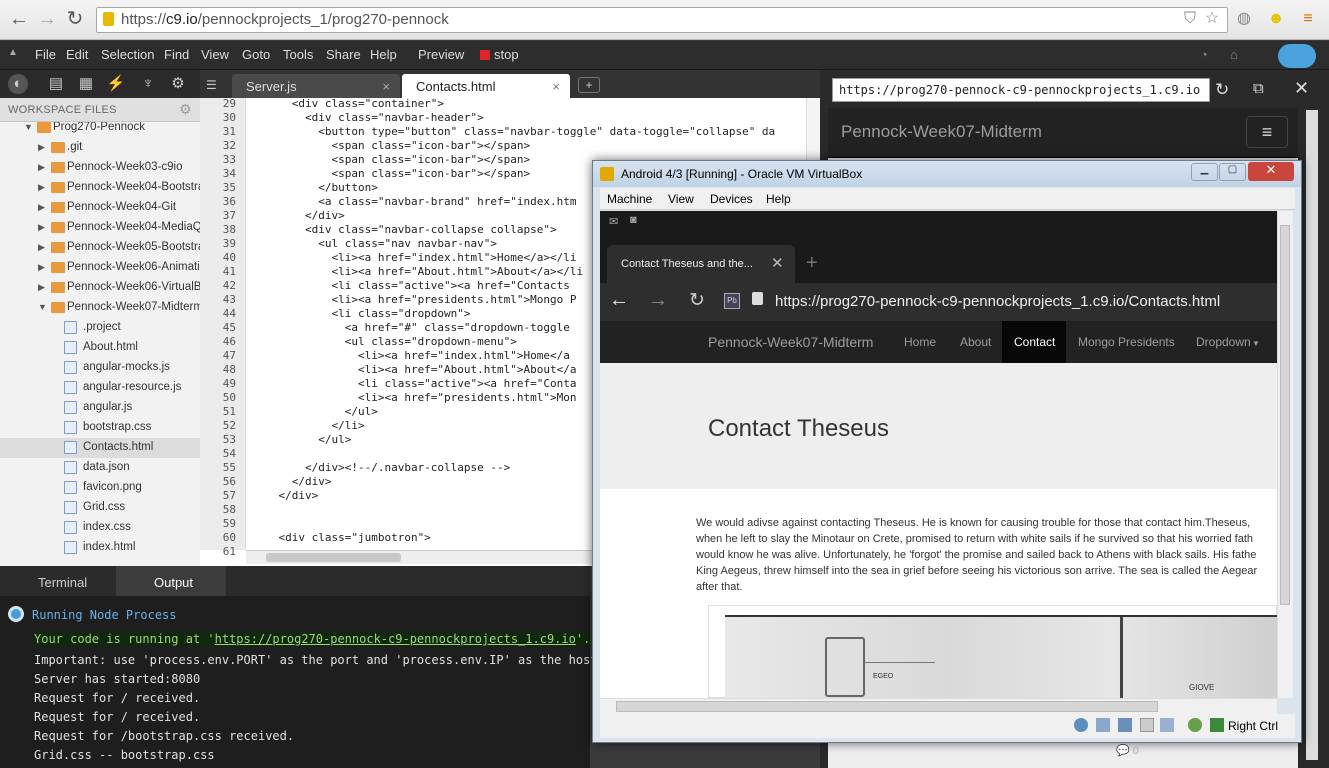 The height and width of the screenshot is (768, 1329). Describe the element at coordinates (28, 127) in the screenshot. I see `expand-arrow-icon: ▼` at that location.